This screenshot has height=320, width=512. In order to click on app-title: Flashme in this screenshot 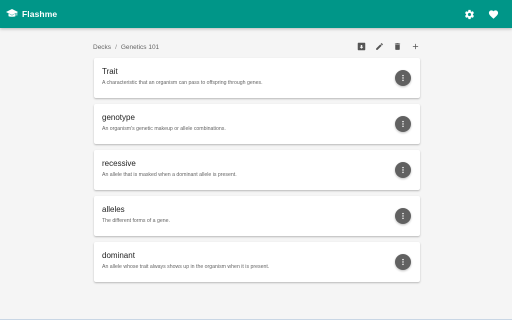, I will do `click(40, 14)`.